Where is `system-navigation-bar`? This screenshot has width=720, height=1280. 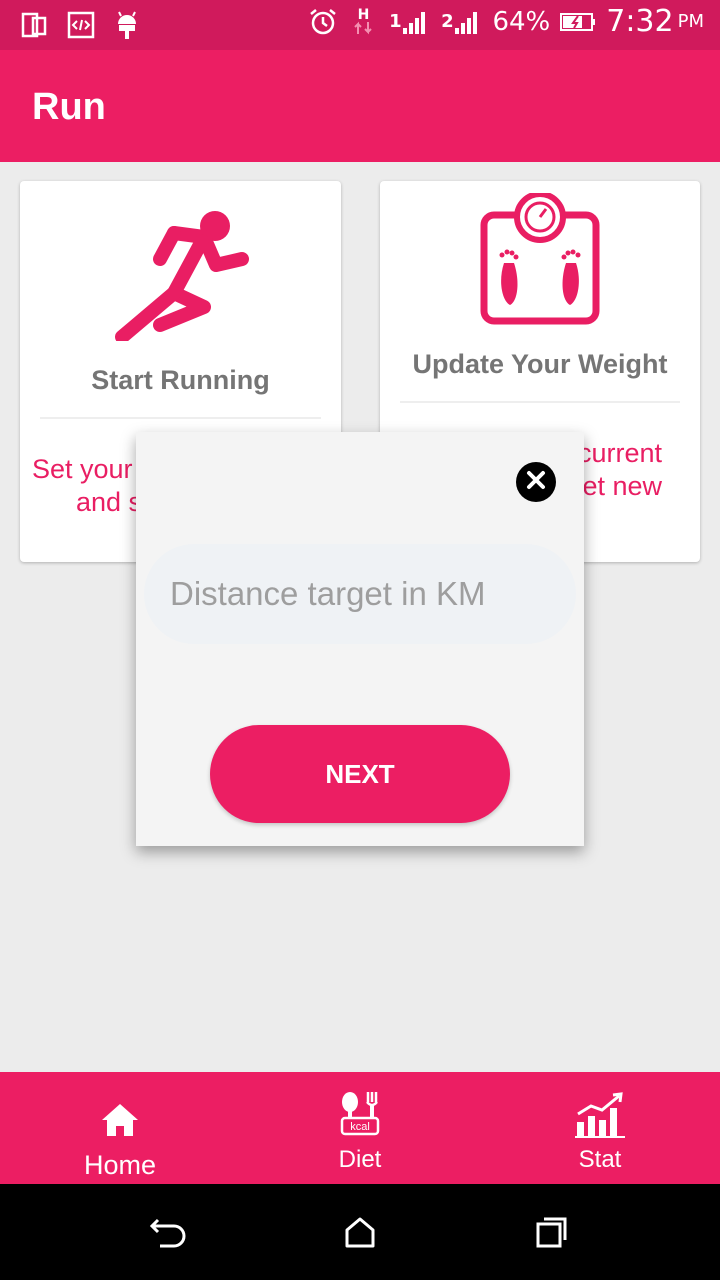
system-navigation-bar is located at coordinates (360, 1232).